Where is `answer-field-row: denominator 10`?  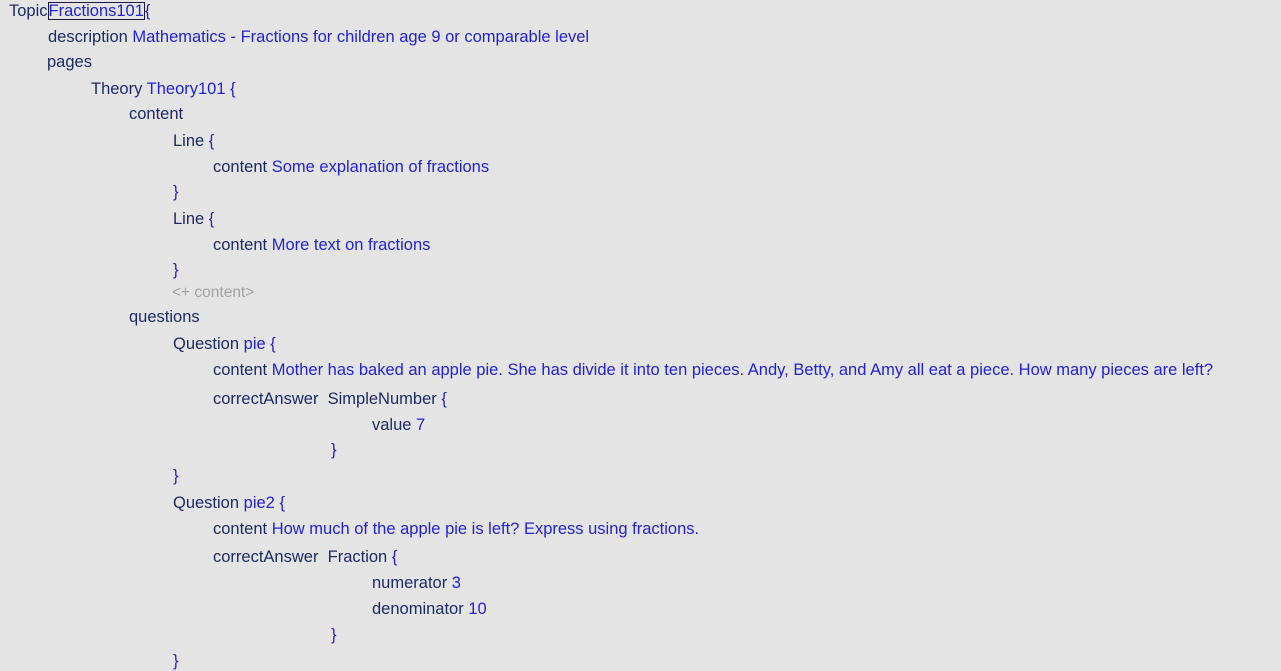
answer-field-row: denominator 10 is located at coordinates (429, 609).